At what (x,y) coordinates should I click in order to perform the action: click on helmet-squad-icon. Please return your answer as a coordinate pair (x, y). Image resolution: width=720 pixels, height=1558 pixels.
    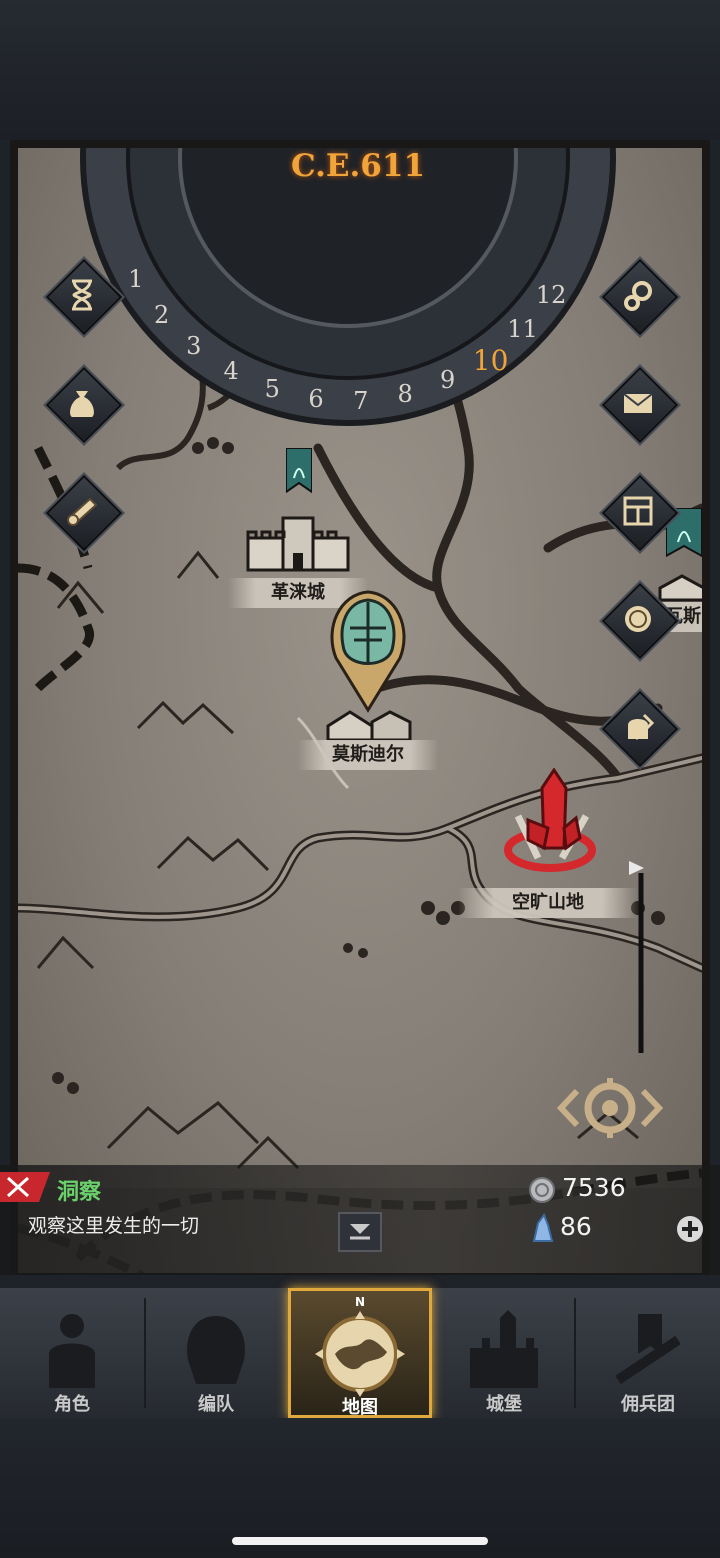
    Looking at the image, I should click on (216, 1350).